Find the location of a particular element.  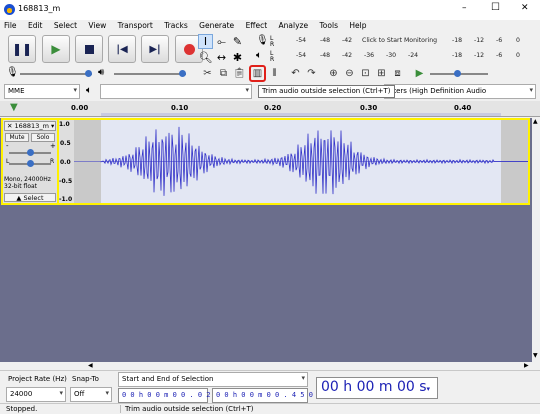

minimize-button: – is located at coordinates (464, 8).